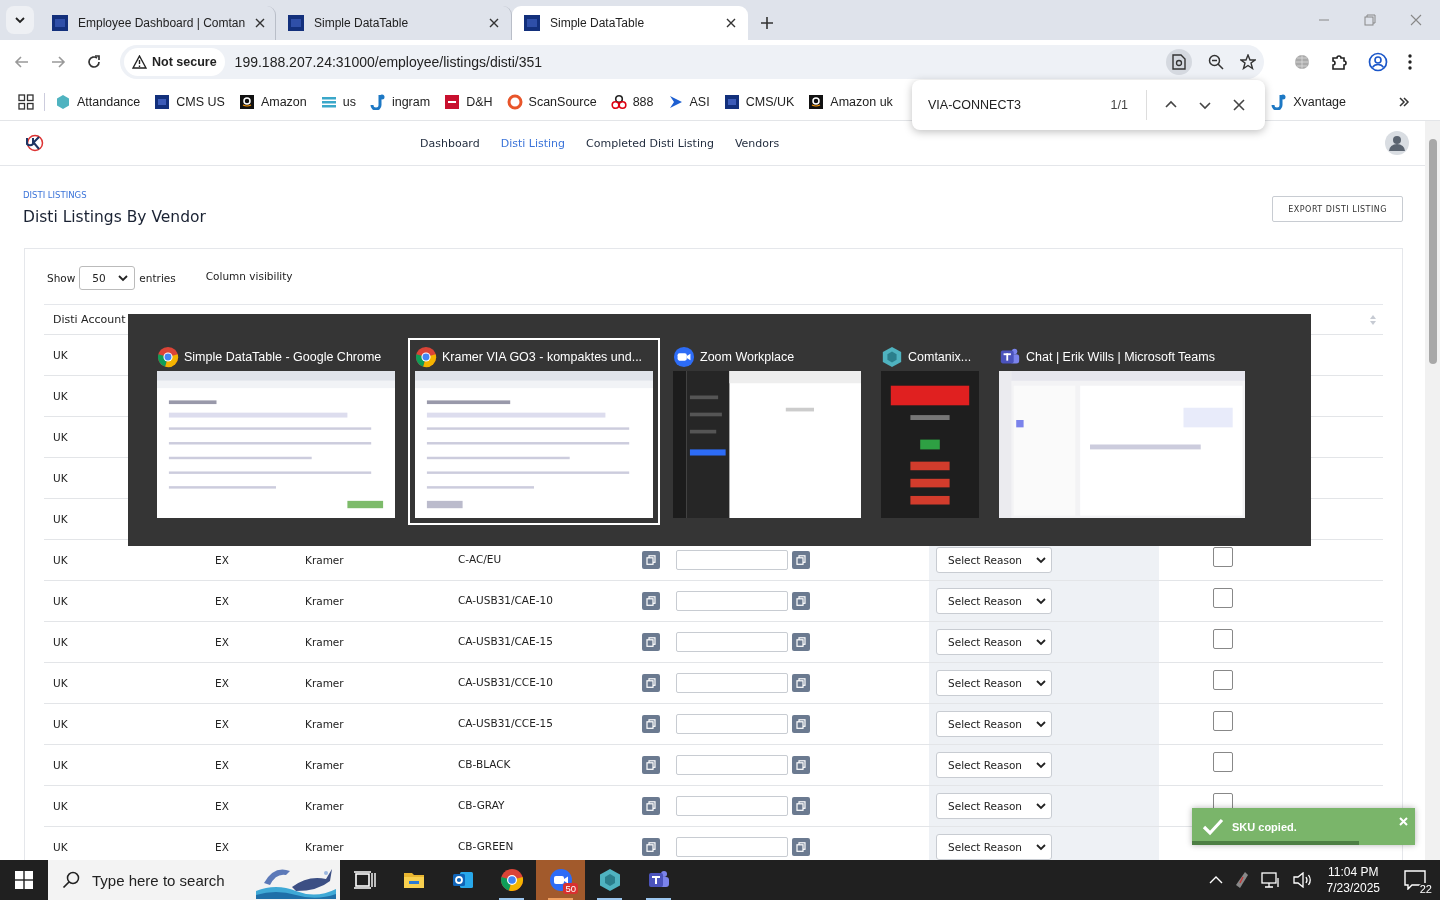  Describe the element at coordinates (249, 276) in the screenshot. I see `column-visibility-button: Column visibility` at that location.